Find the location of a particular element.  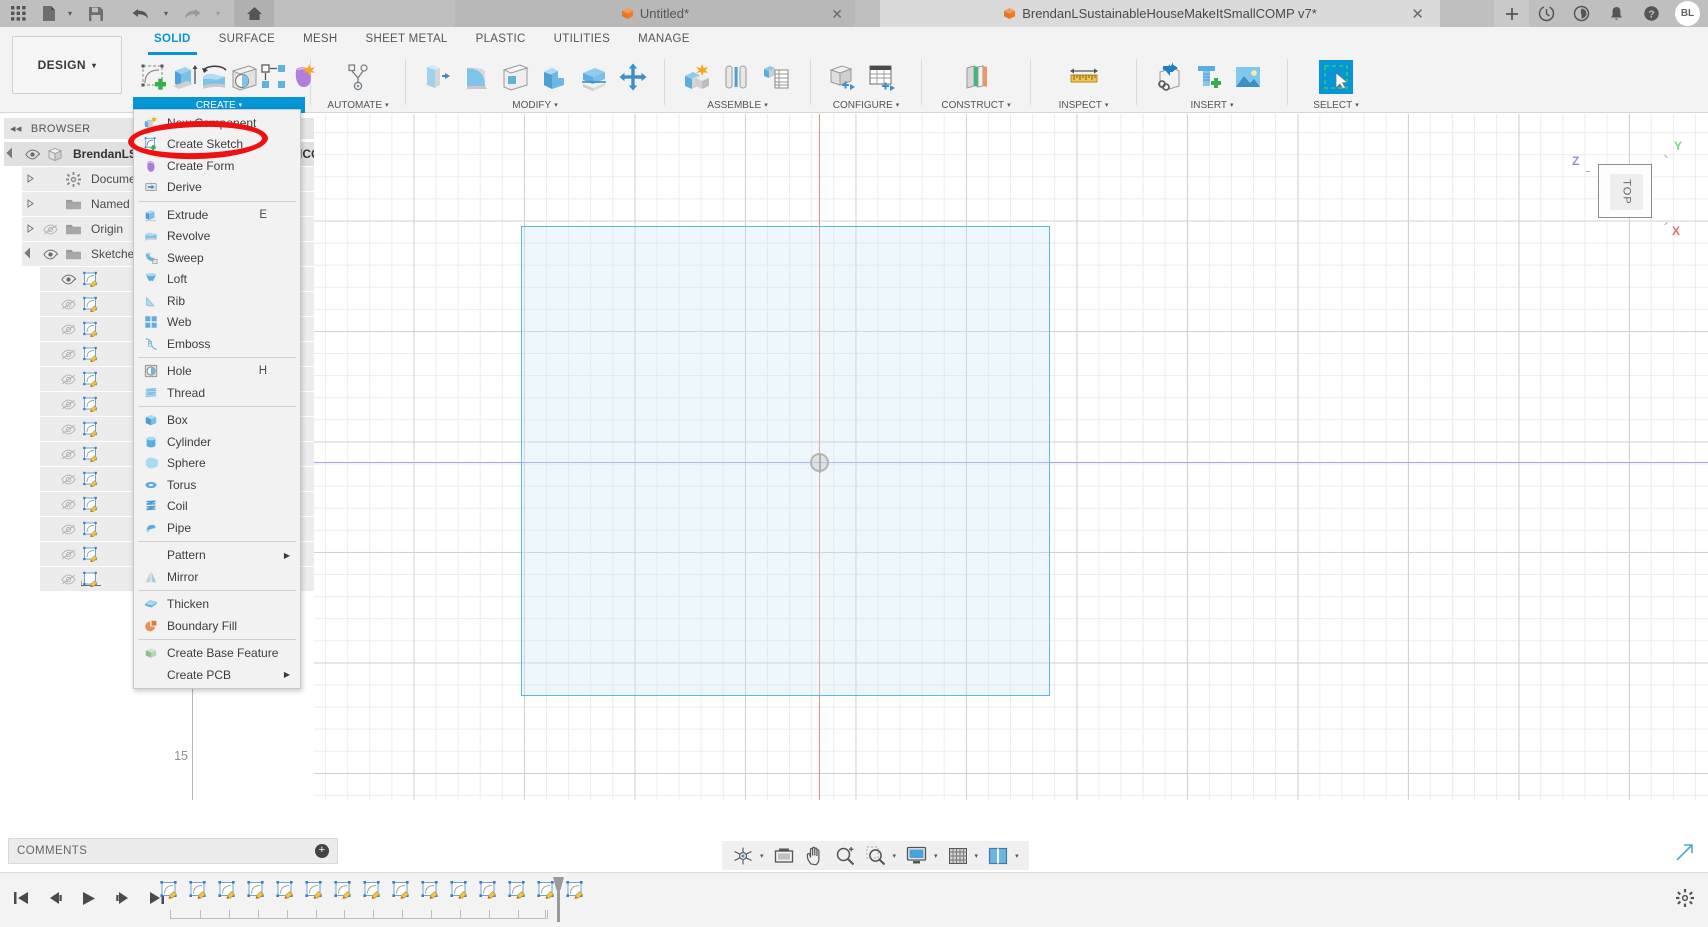

create-sketch-button is located at coordinates (154, 77).